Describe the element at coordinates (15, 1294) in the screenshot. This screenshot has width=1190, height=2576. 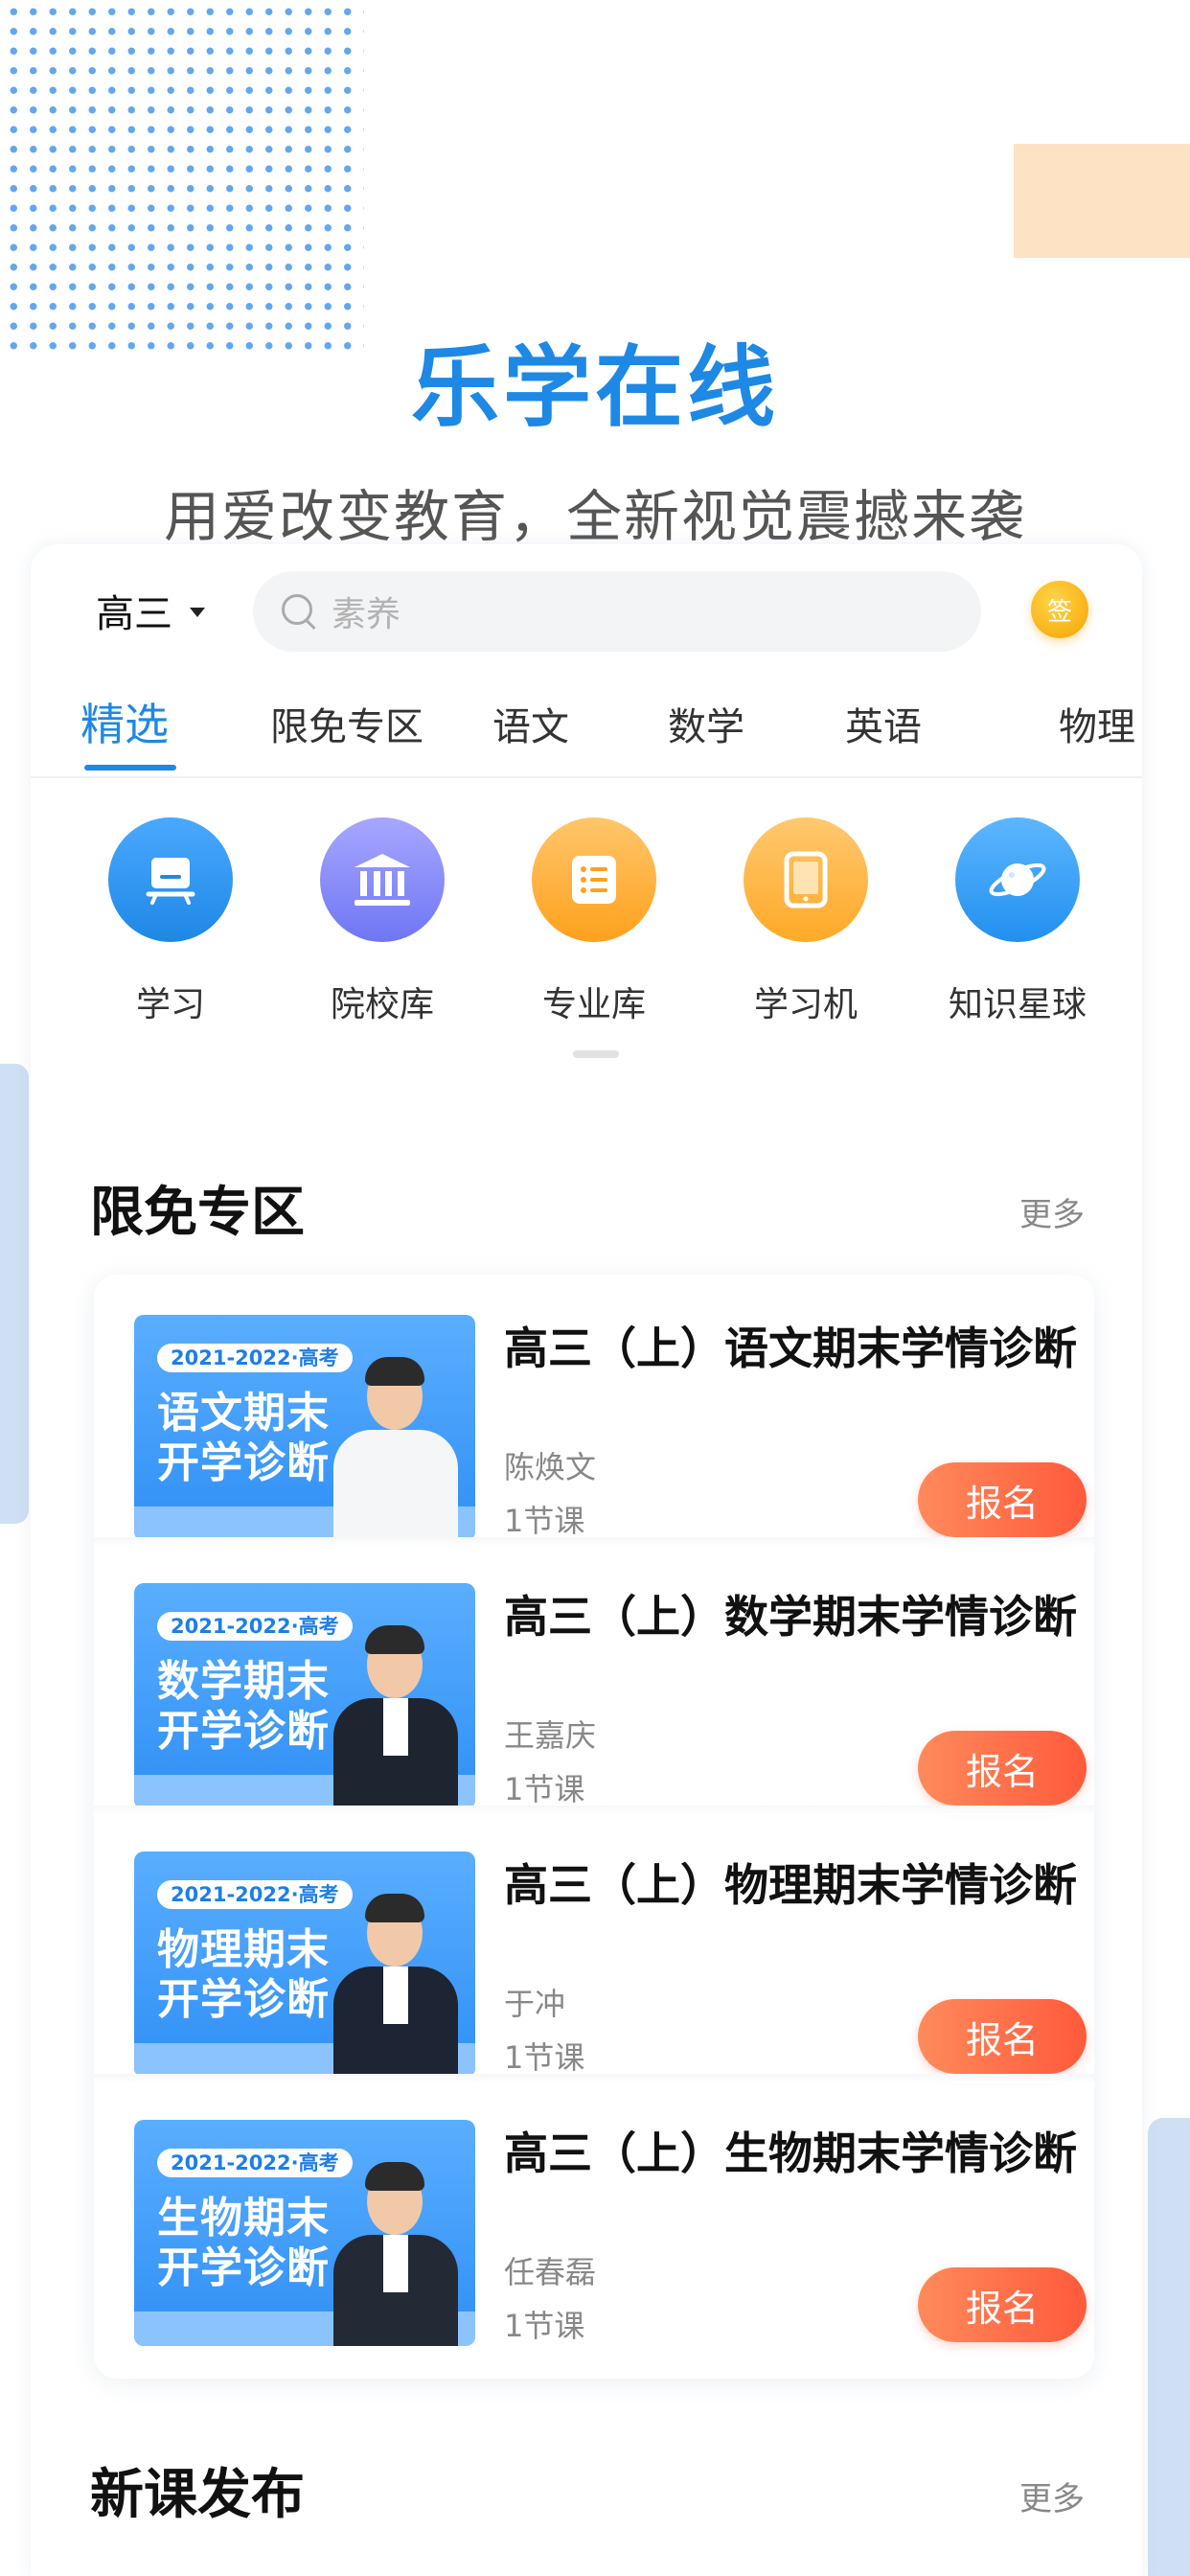
I see `left-blue-decoration` at that location.